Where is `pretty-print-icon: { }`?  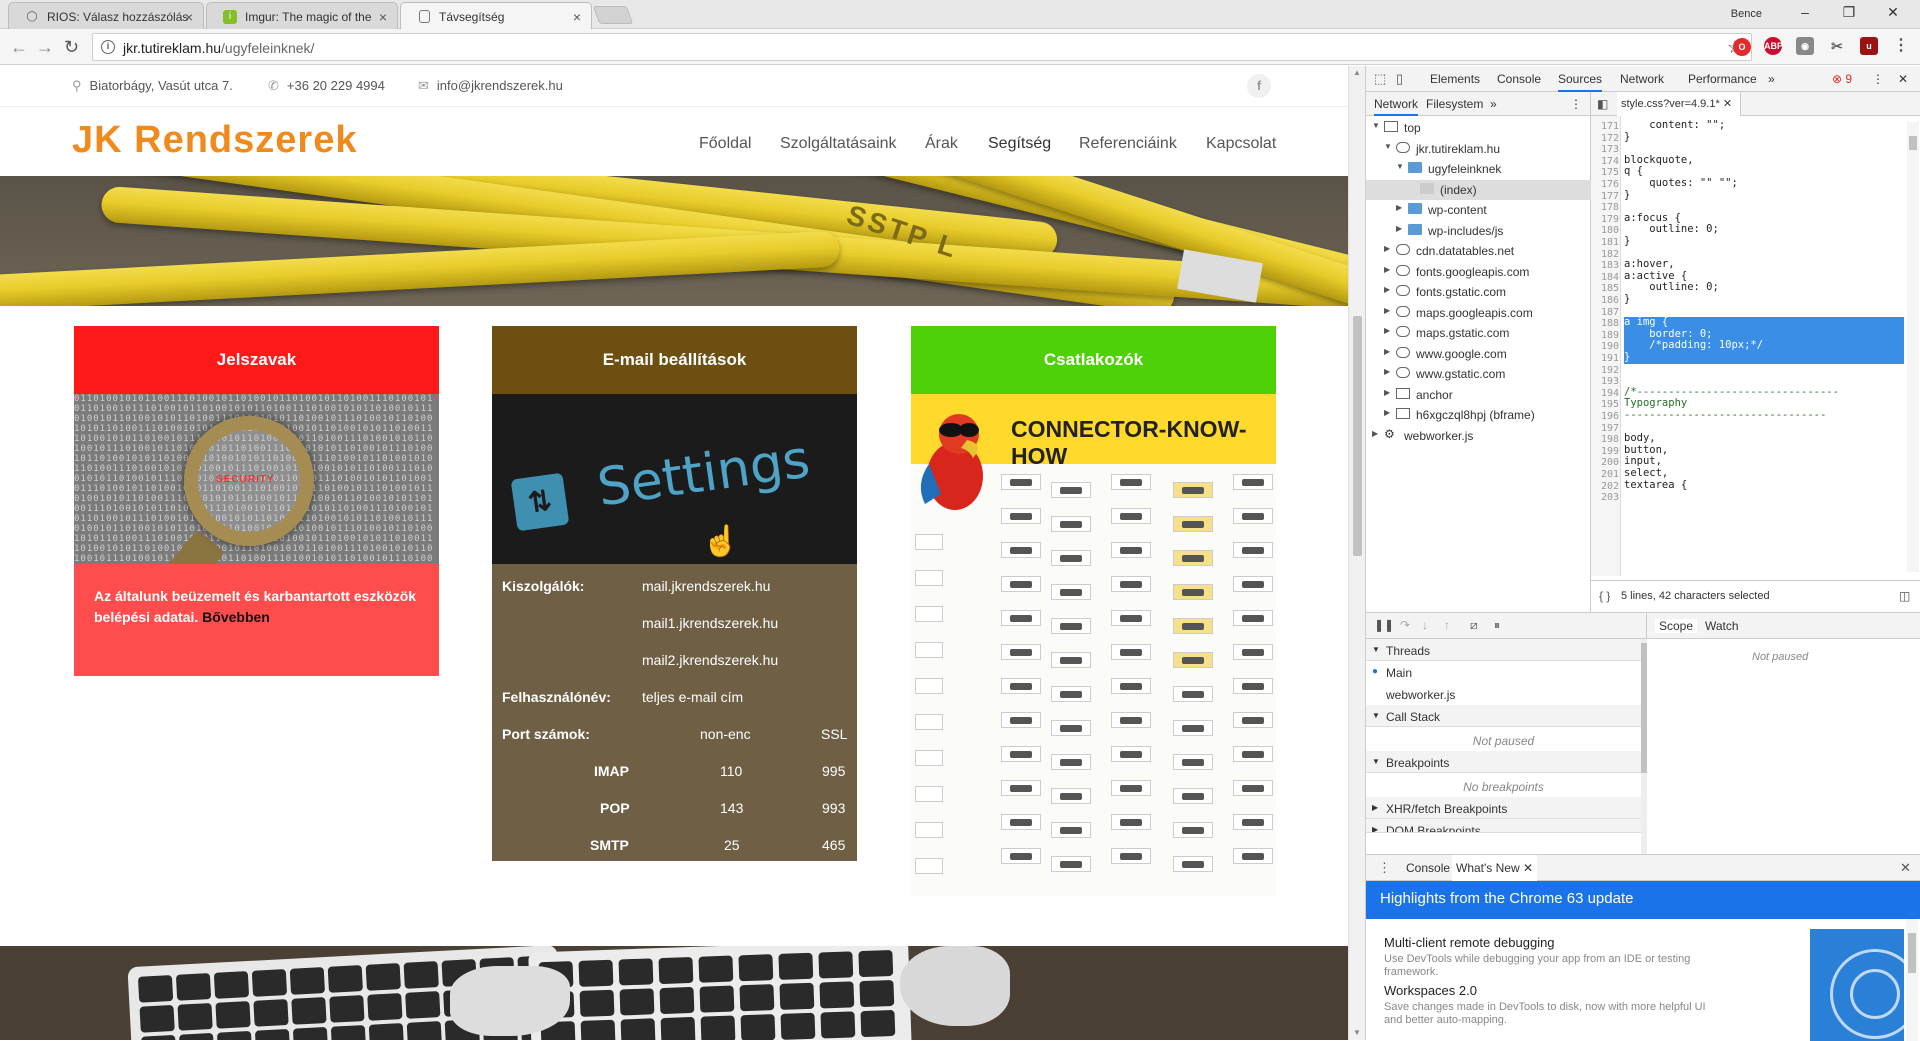
pretty-print-icon: { } is located at coordinates (1604, 596).